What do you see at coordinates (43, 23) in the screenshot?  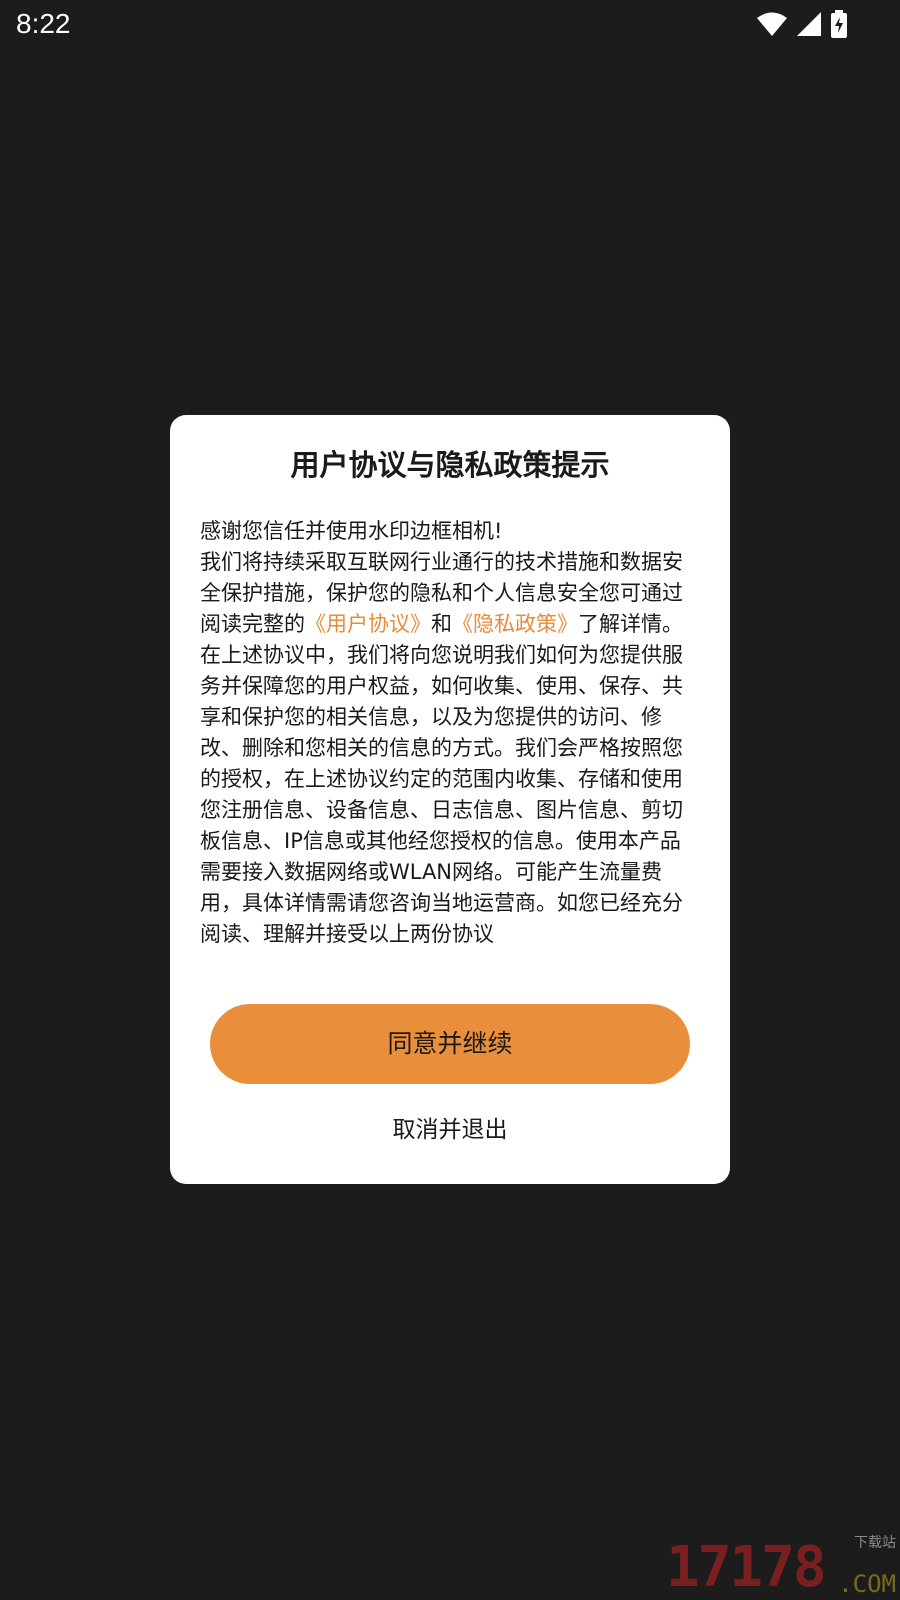 I see `status-time: 8:22` at bounding box center [43, 23].